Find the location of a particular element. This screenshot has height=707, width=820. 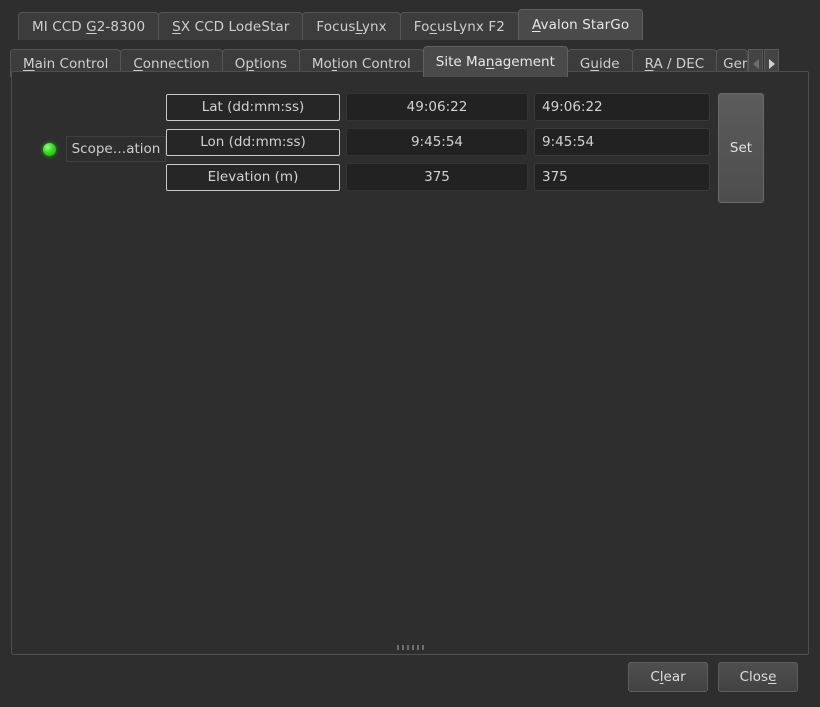

chevron-right-icon is located at coordinates (771, 63).